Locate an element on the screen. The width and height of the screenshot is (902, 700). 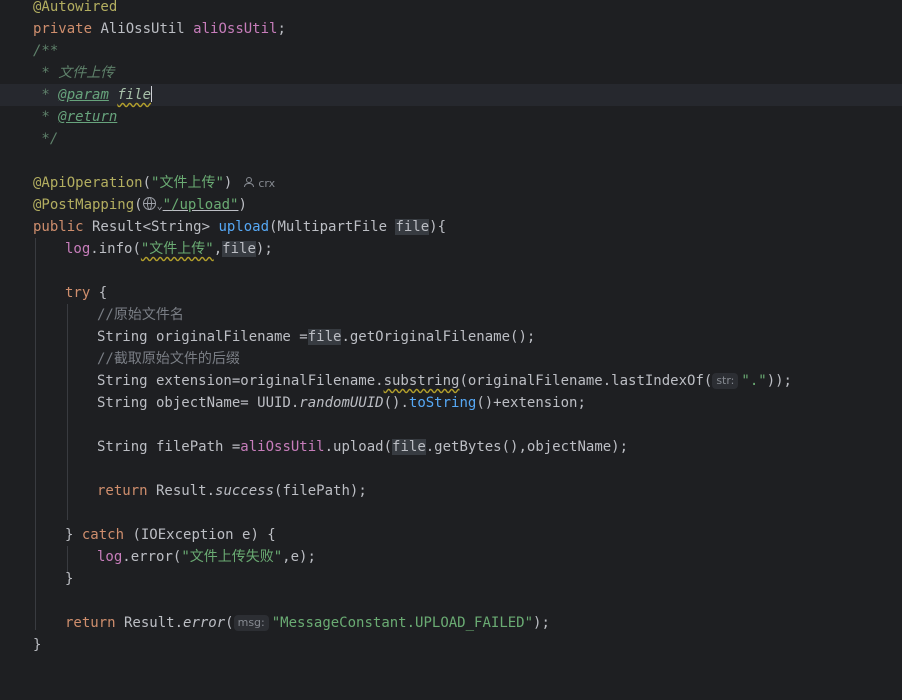
javadoc-param-name: file is located at coordinates (134, 95).